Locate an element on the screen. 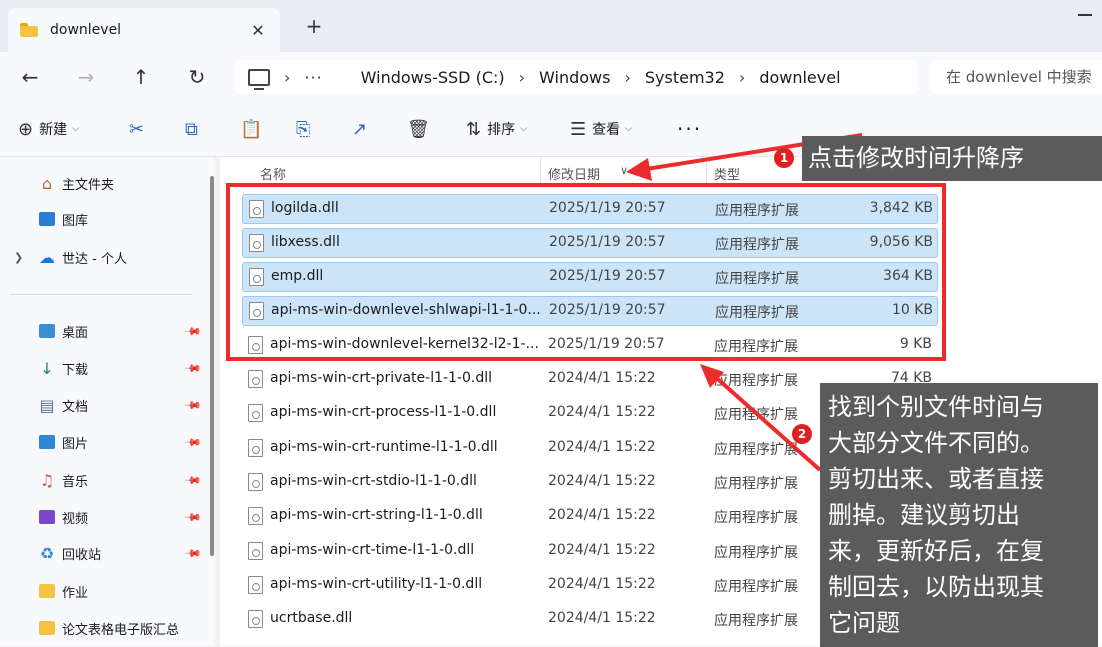  breadcrumb-downlevel: downlevel is located at coordinates (799, 77).